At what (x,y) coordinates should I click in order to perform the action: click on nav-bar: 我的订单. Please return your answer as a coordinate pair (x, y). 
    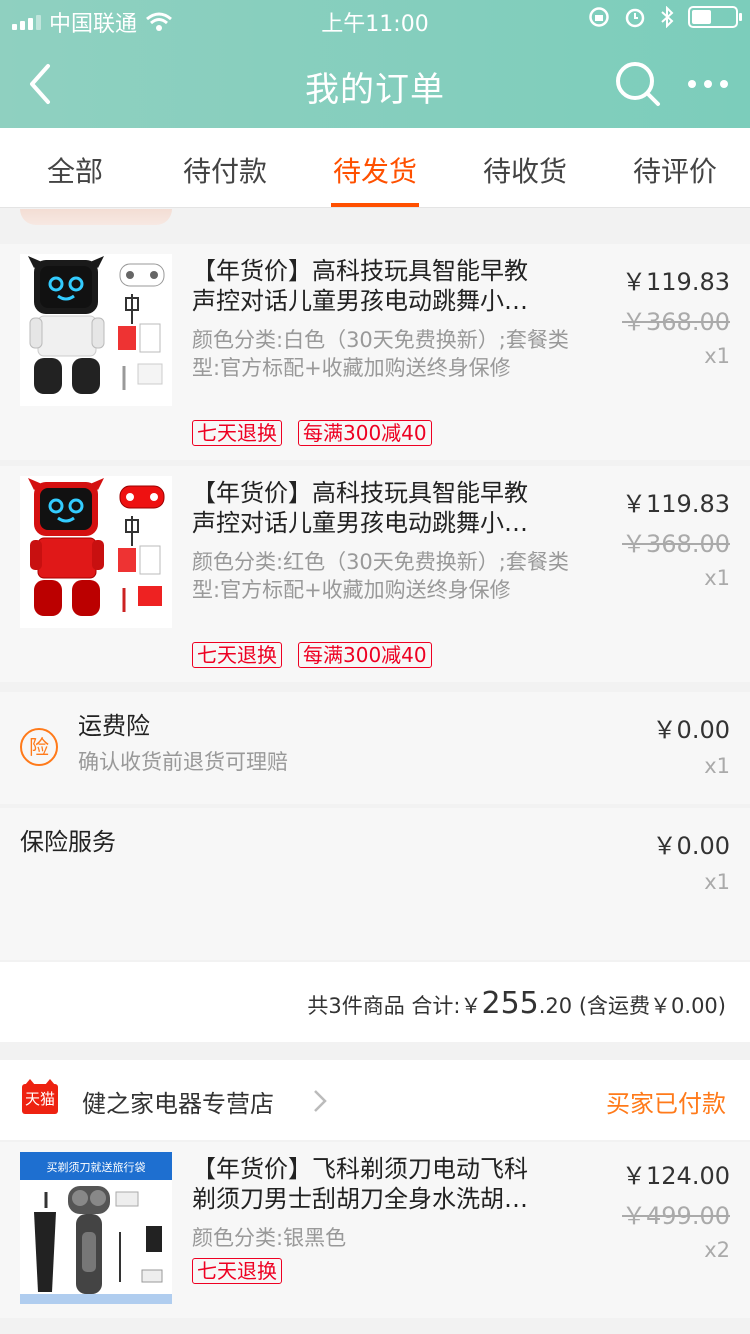
    Looking at the image, I should click on (375, 84).